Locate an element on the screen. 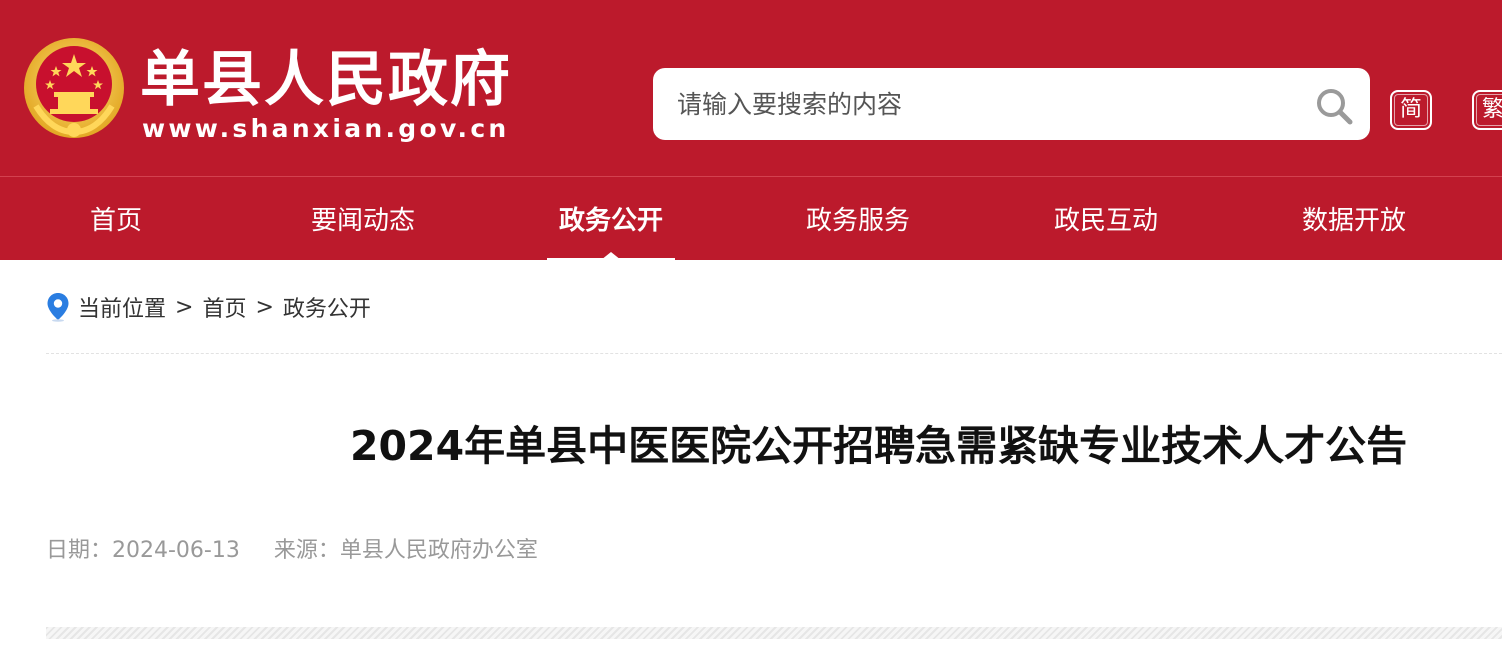  site-title: 单县人民政府 is located at coordinates (326, 80).